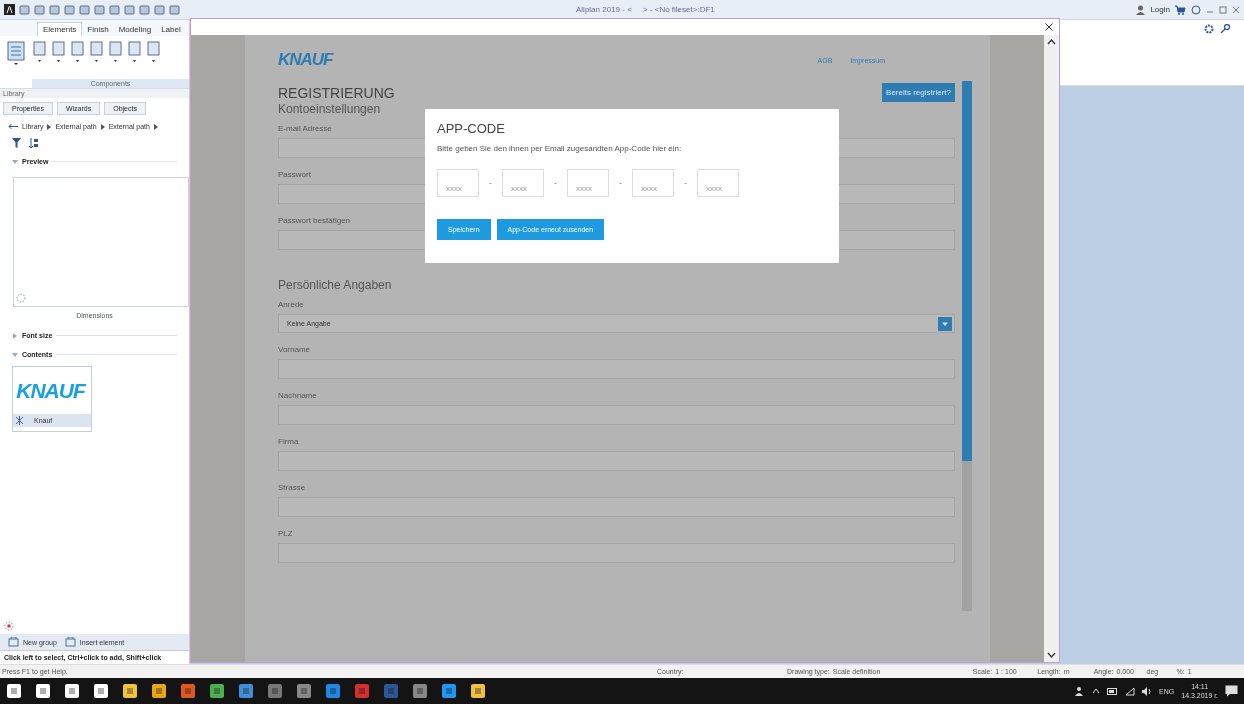 The height and width of the screenshot is (704, 1244). Describe the element at coordinates (1225, 29) in the screenshot. I see `key-icon` at that location.